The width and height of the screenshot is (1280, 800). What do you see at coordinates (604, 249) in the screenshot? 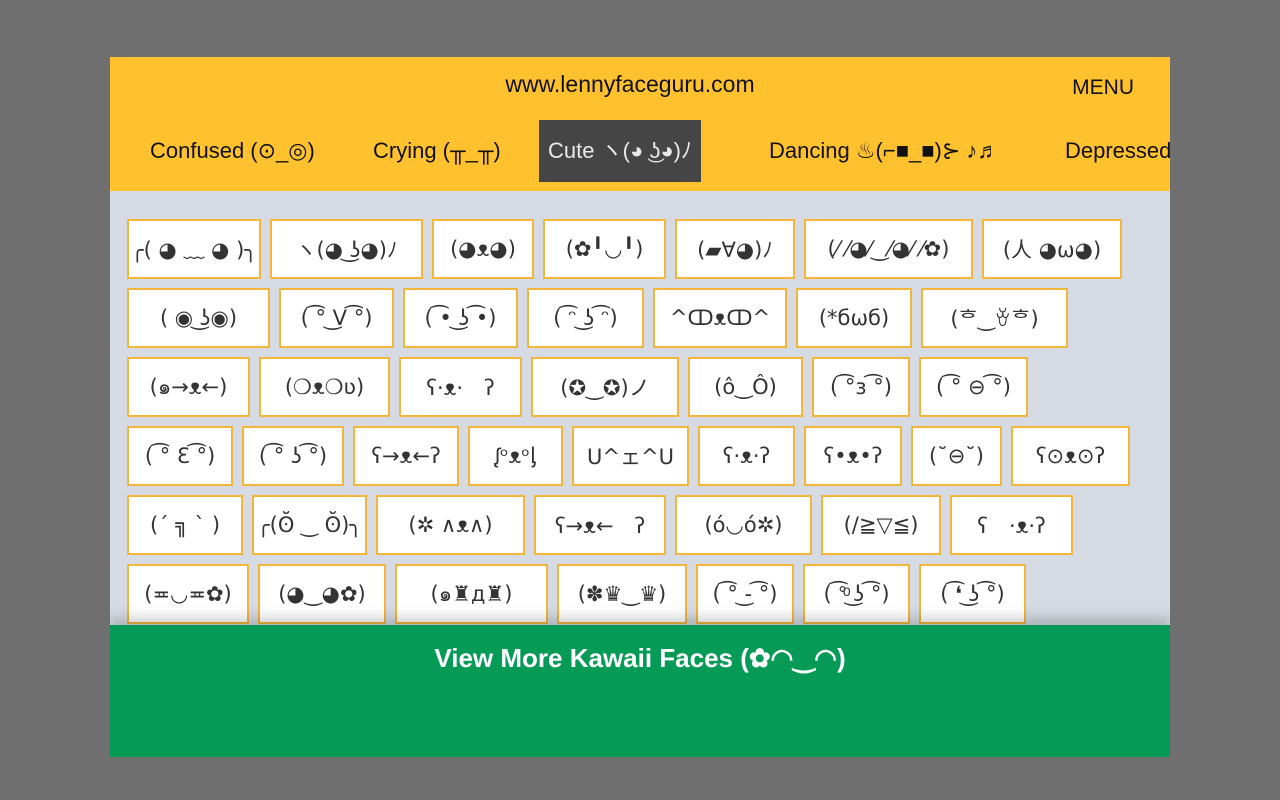
I see `face-button: (✿╹◡╹)` at bounding box center [604, 249].